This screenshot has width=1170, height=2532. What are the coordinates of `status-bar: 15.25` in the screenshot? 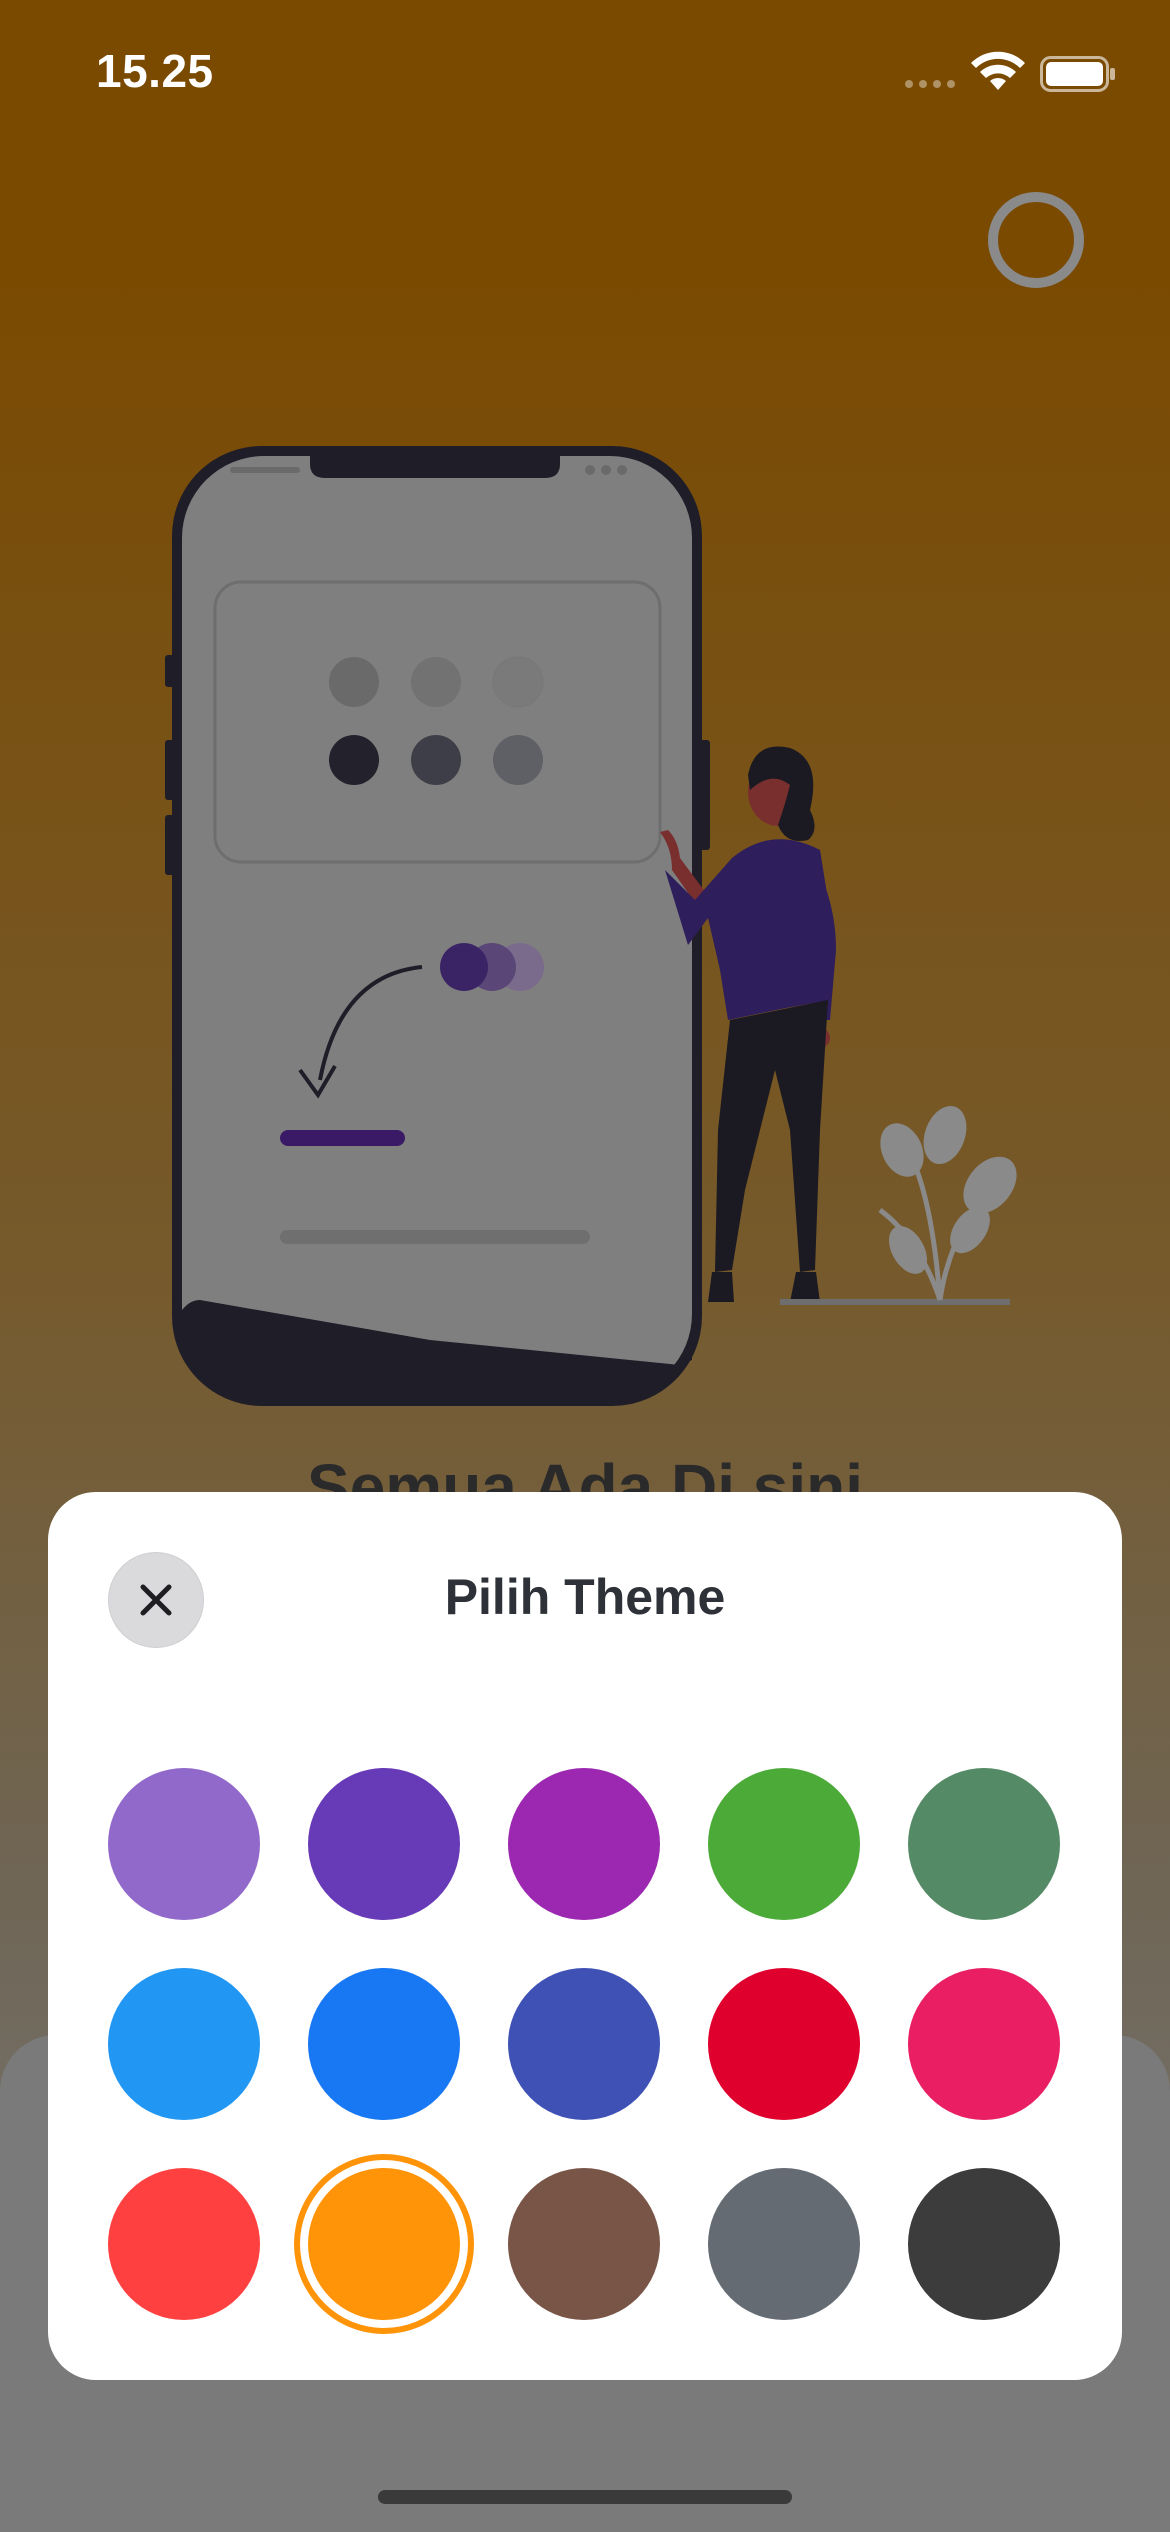 It's located at (585, 75).